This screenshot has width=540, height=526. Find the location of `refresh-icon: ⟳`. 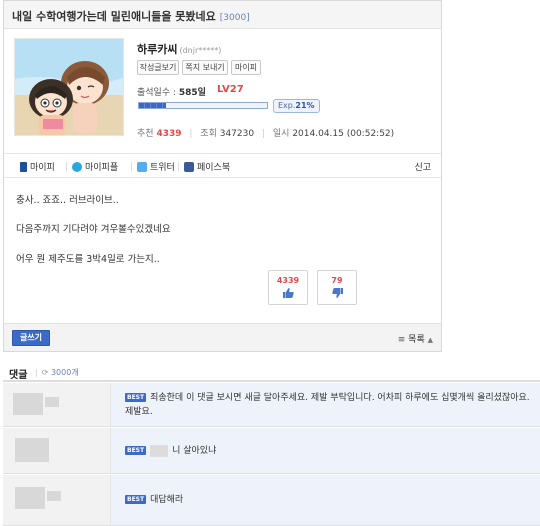

refresh-icon: ⟳ is located at coordinates (45, 372).